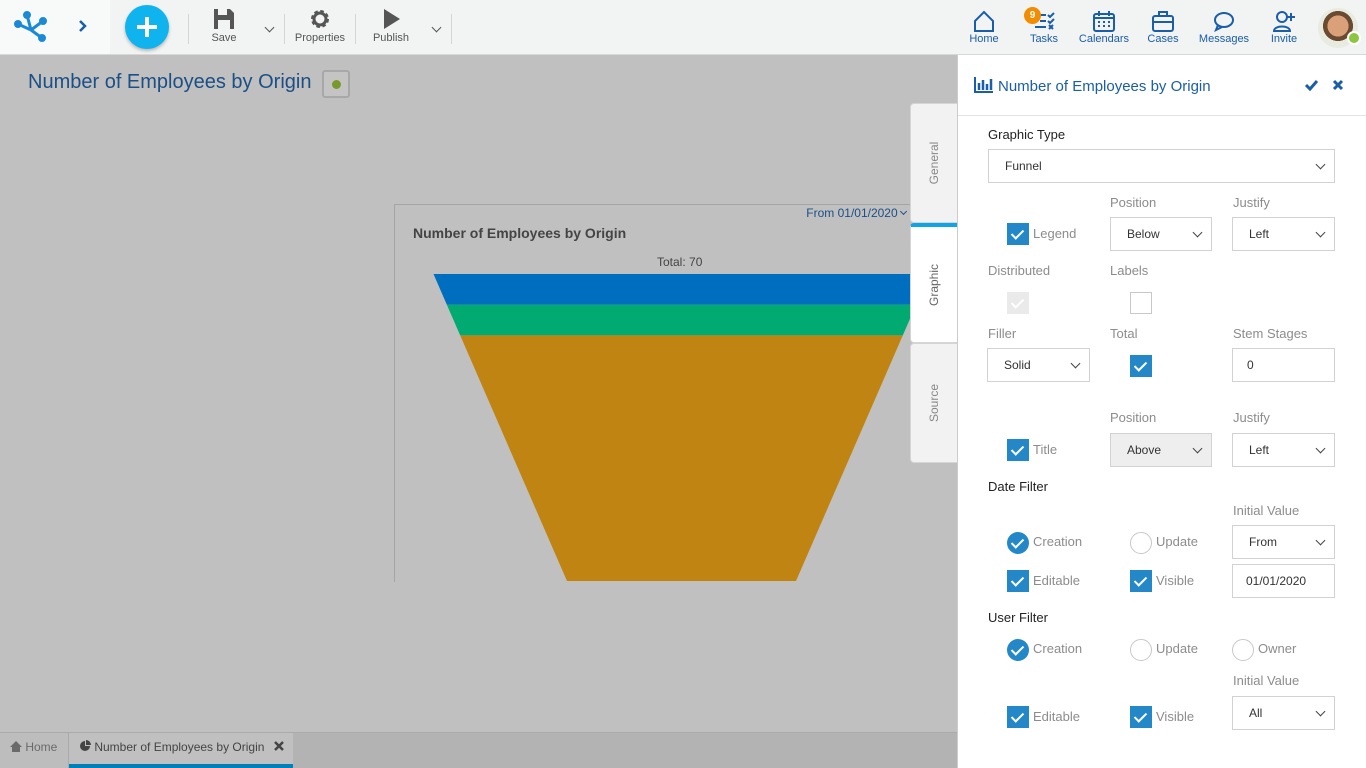 The image size is (1366, 768). I want to click on filler-label: Filler, so click(1002, 333).